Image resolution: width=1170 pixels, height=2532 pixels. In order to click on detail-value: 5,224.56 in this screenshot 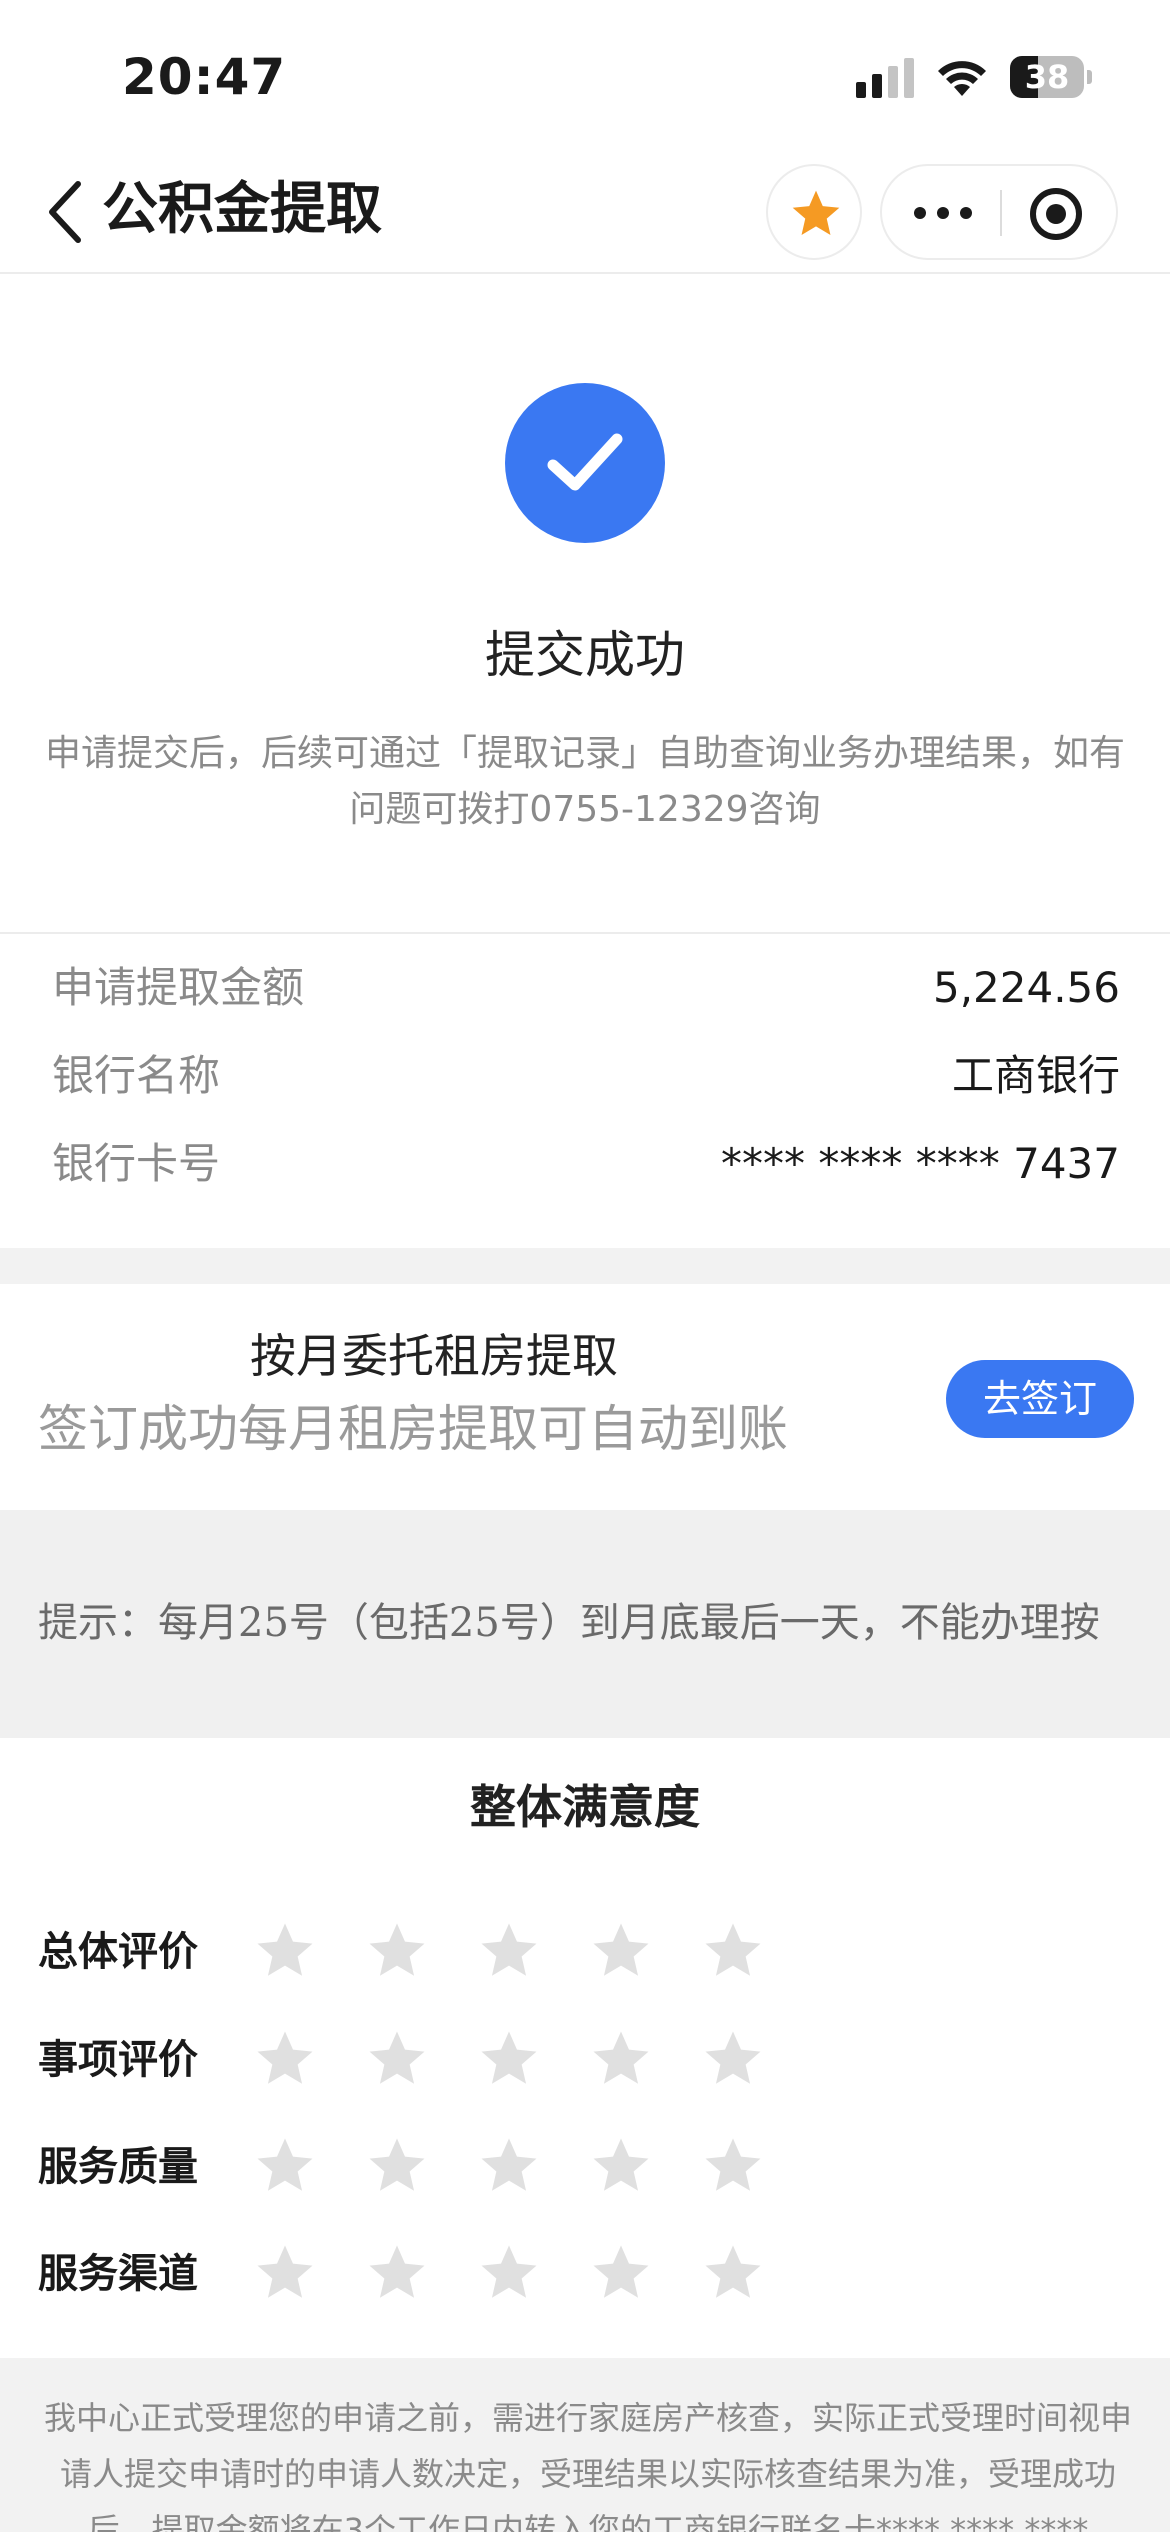, I will do `click(1026, 987)`.